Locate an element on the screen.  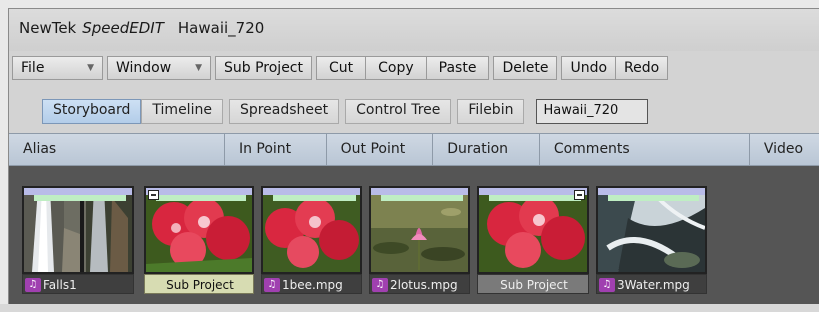
file-menu-label: File is located at coordinates (33, 68).